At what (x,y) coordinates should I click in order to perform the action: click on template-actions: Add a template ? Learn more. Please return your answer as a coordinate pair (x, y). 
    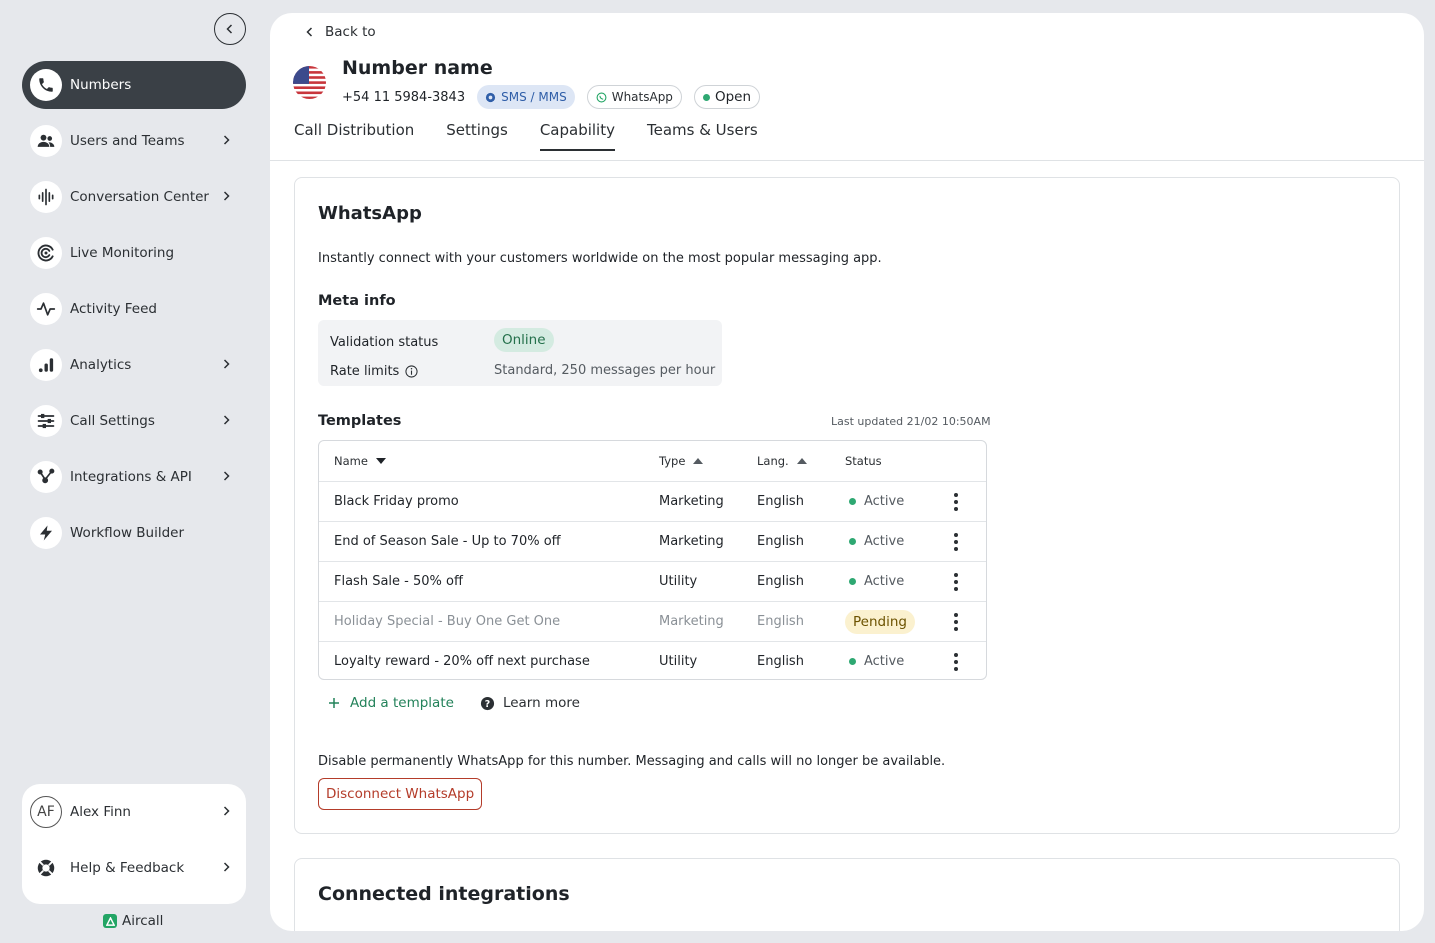
    Looking at the image, I should click on (454, 703).